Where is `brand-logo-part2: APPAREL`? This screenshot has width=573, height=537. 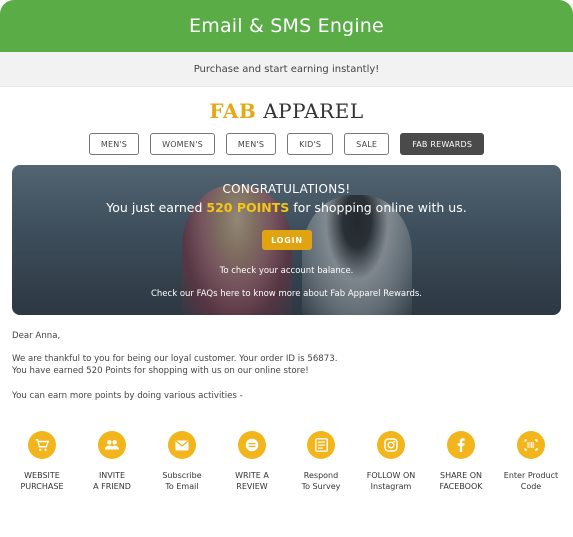 brand-logo-part2: APPAREL is located at coordinates (313, 111).